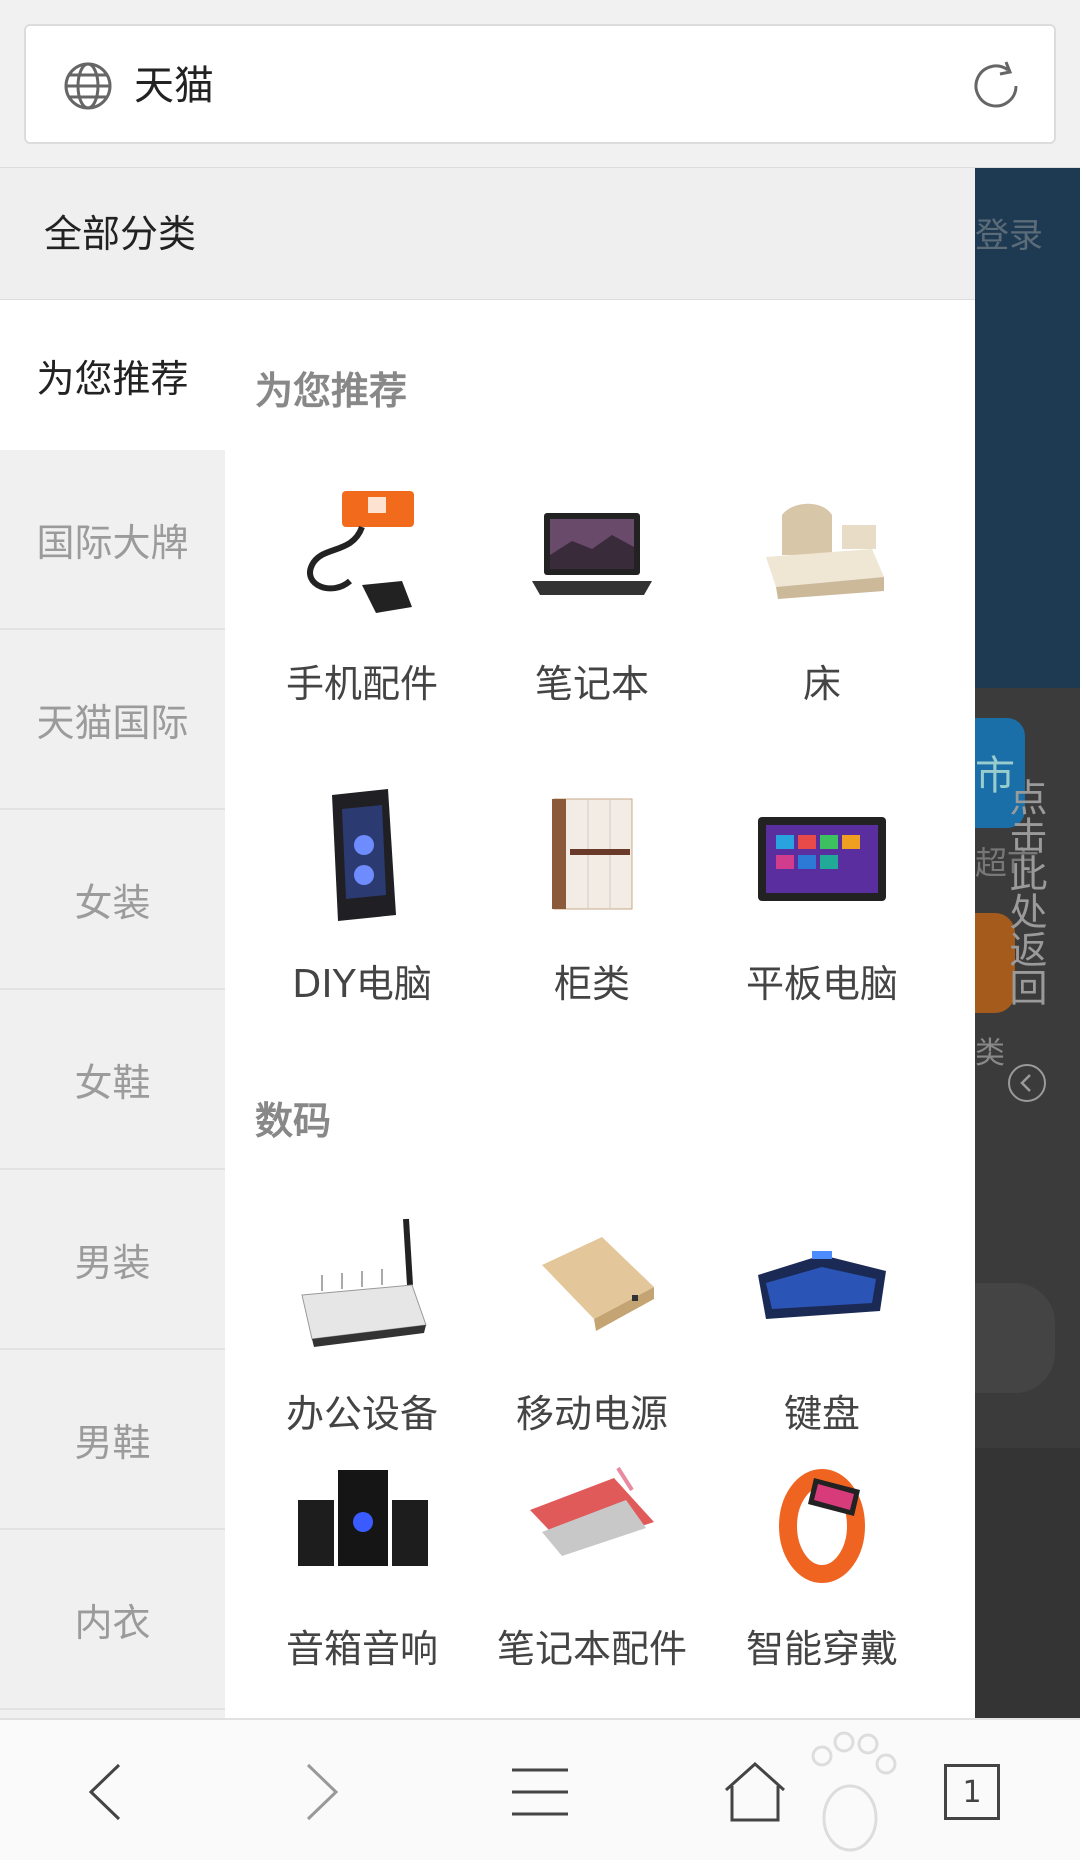 This screenshot has height=1860, width=1080. What do you see at coordinates (592, 915) in the screenshot?
I see `category-item-cabinets: 柜类` at bounding box center [592, 915].